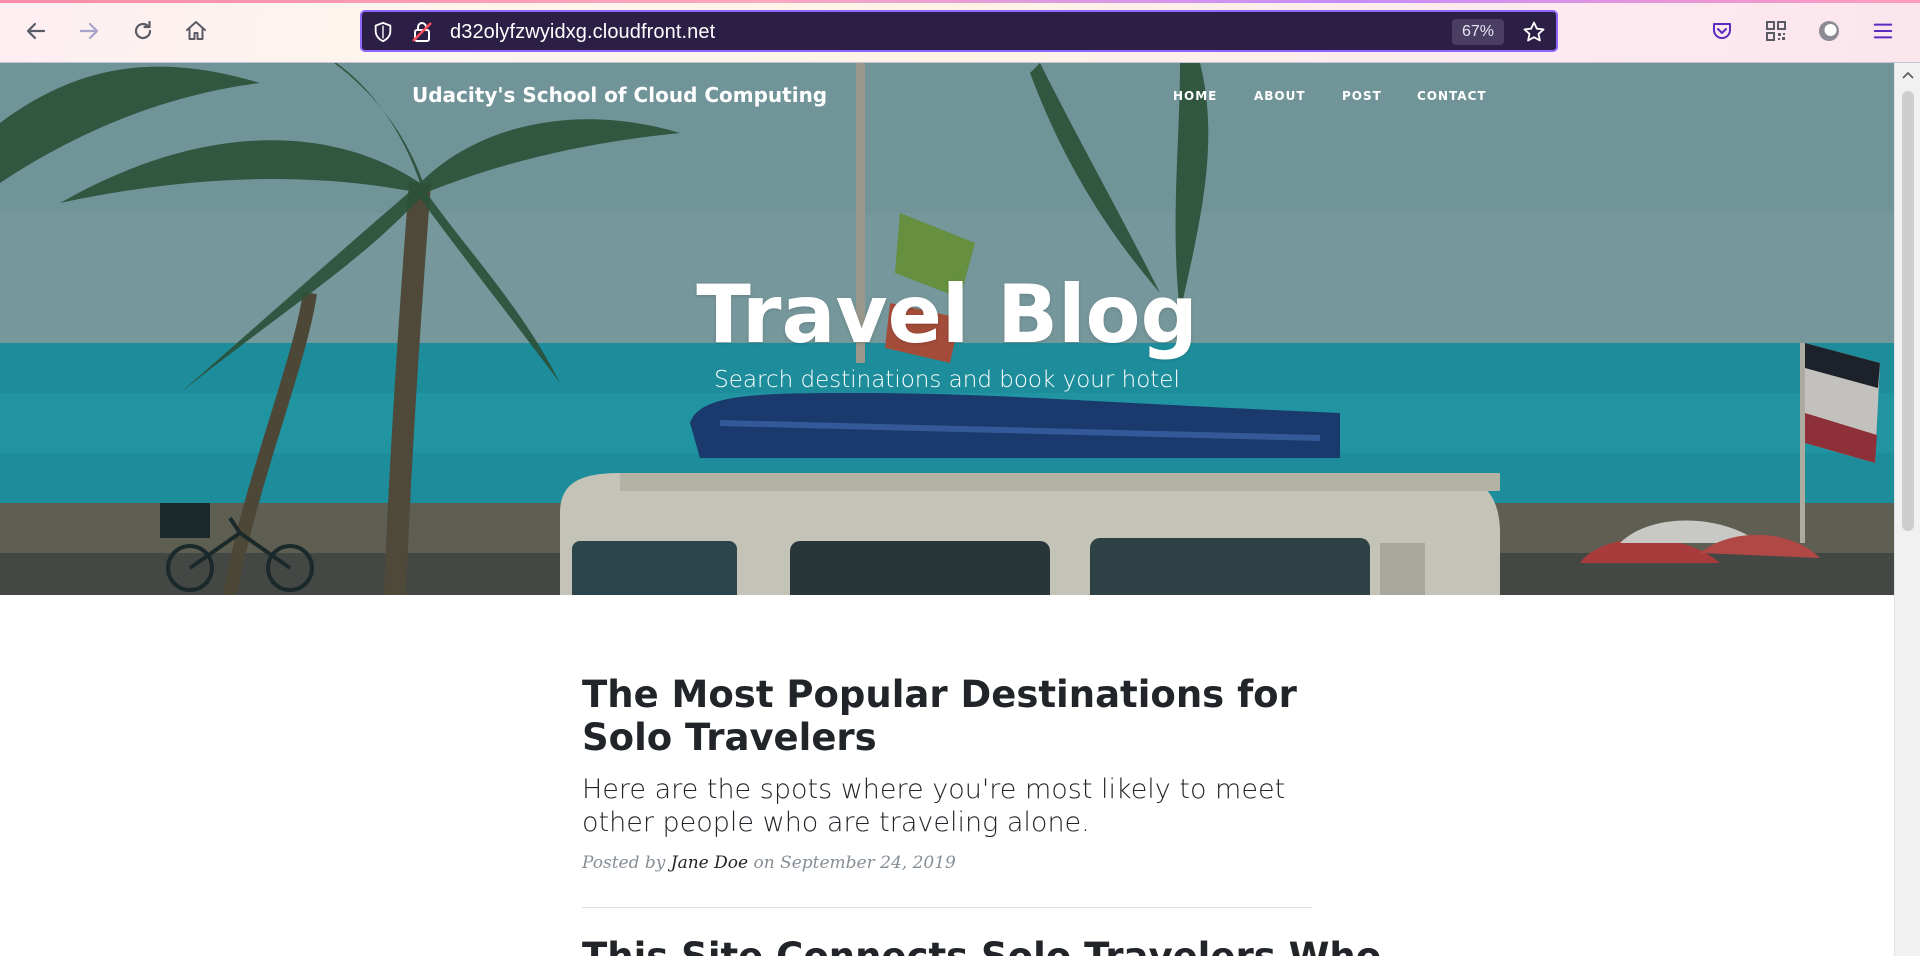  Describe the element at coordinates (1452, 96) in the screenshot. I see `nav-contact: CONTACT` at that location.